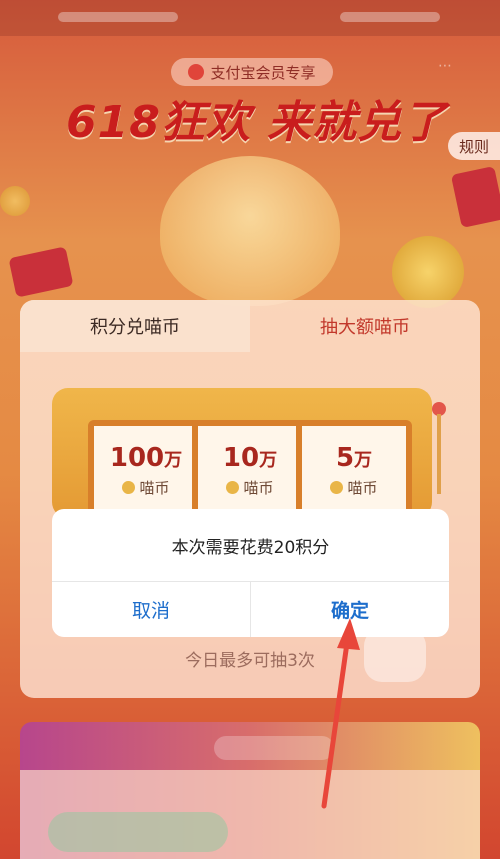 This screenshot has width=500, height=859. What do you see at coordinates (350, 609) in the screenshot?
I see `confirm-button: 确定` at bounding box center [350, 609].